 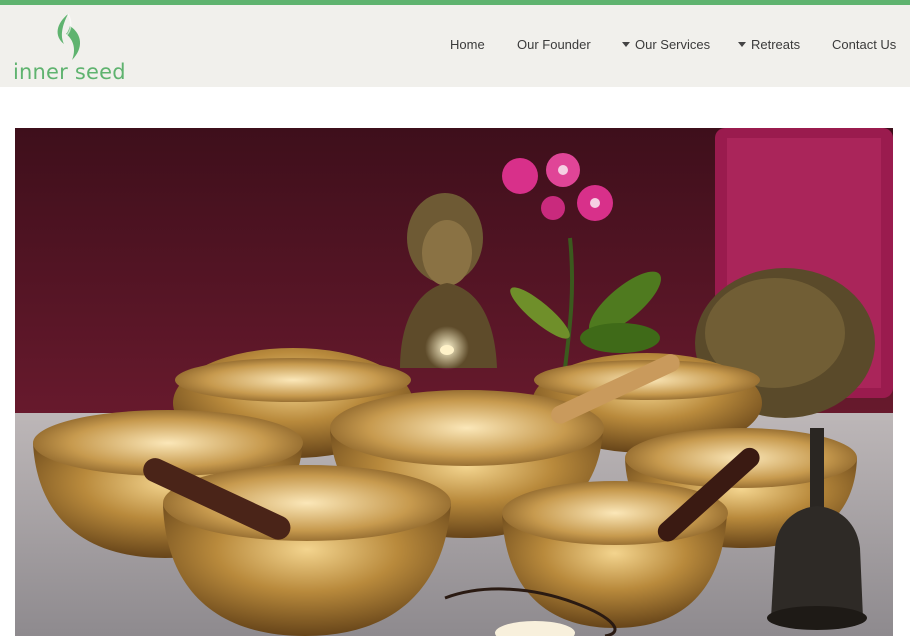 What do you see at coordinates (69, 72) in the screenshot?
I see `brand-name: inner seed` at bounding box center [69, 72].